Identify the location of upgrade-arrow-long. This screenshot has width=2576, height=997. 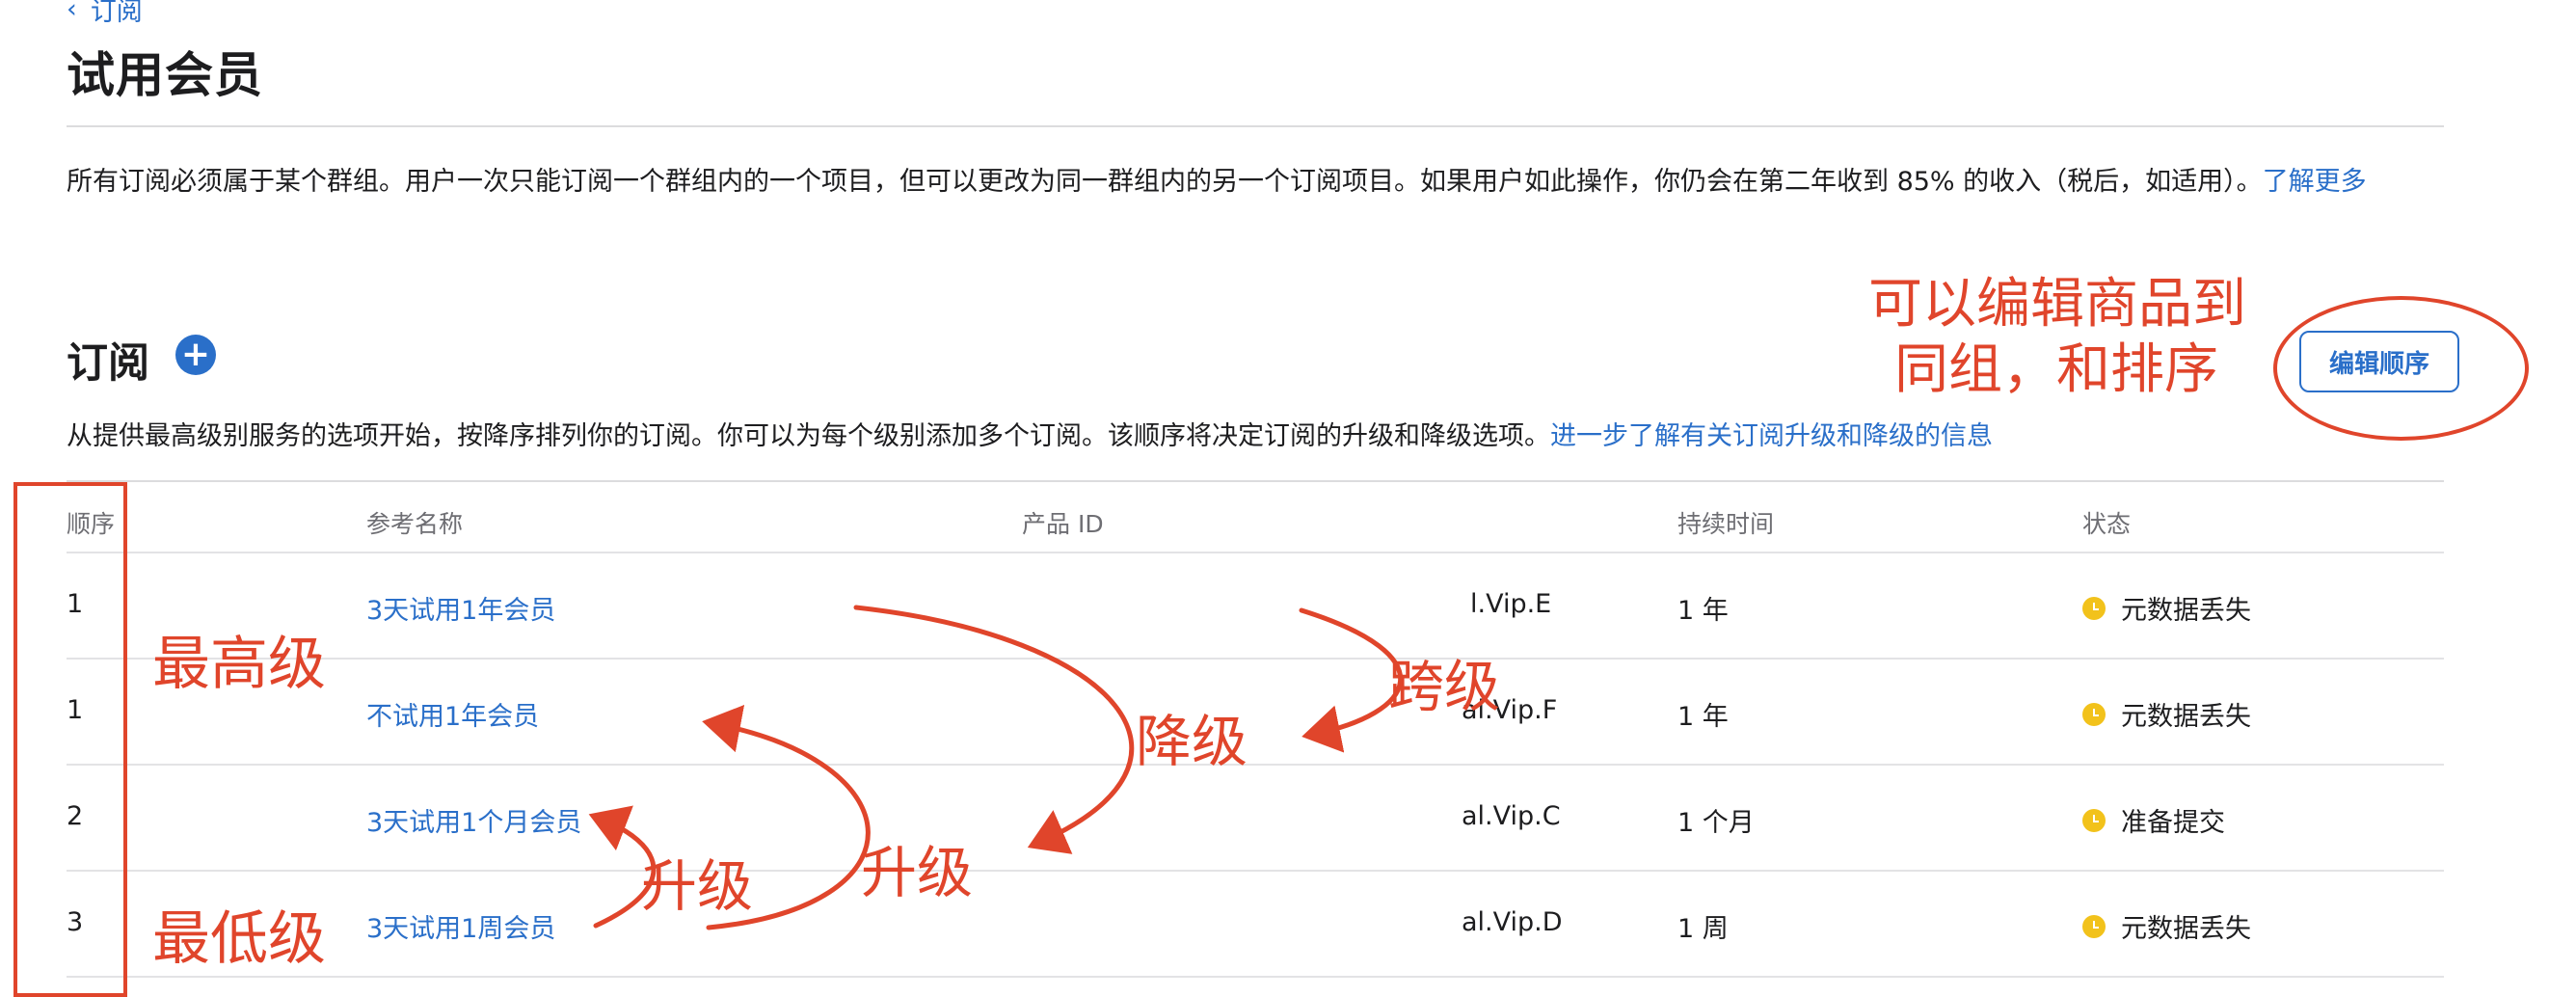
(786, 817).